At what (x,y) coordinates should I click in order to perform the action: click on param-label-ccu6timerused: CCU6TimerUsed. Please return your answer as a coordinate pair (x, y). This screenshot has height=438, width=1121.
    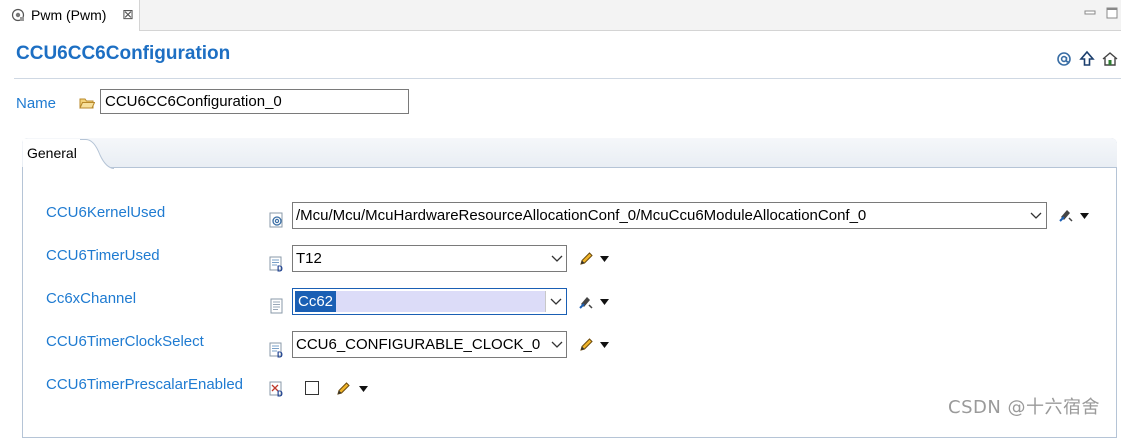
    Looking at the image, I should click on (103, 255).